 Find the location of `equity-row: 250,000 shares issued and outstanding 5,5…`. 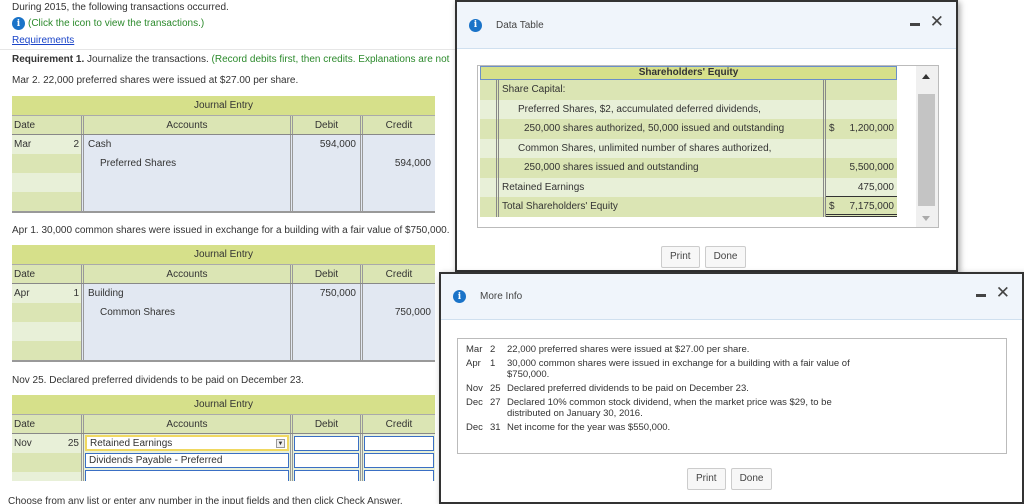

equity-row: 250,000 shares issued and outstanding 5,5… is located at coordinates (688, 168).